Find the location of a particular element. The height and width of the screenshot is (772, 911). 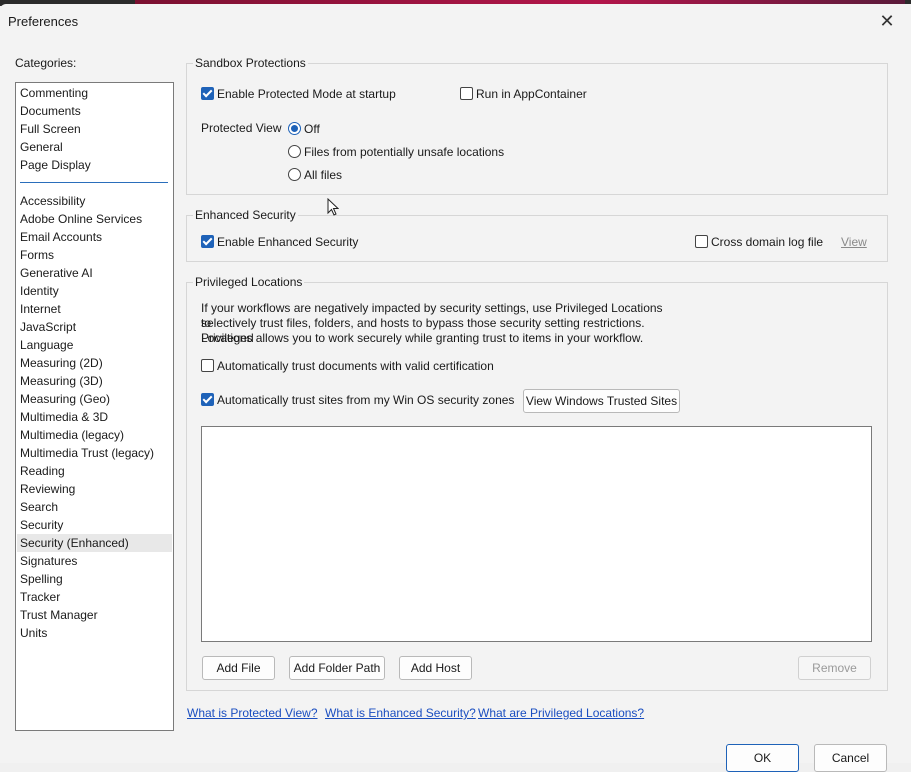

protected-mode-label: Enable Protected Mode at startup is located at coordinates (306, 94).